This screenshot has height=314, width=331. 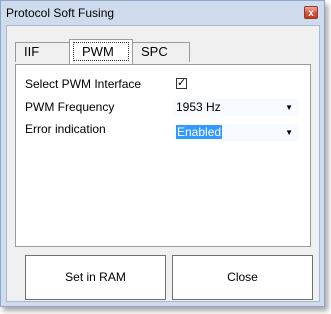 I want to click on select-pwm-checkbox: ✓, so click(x=181, y=83).